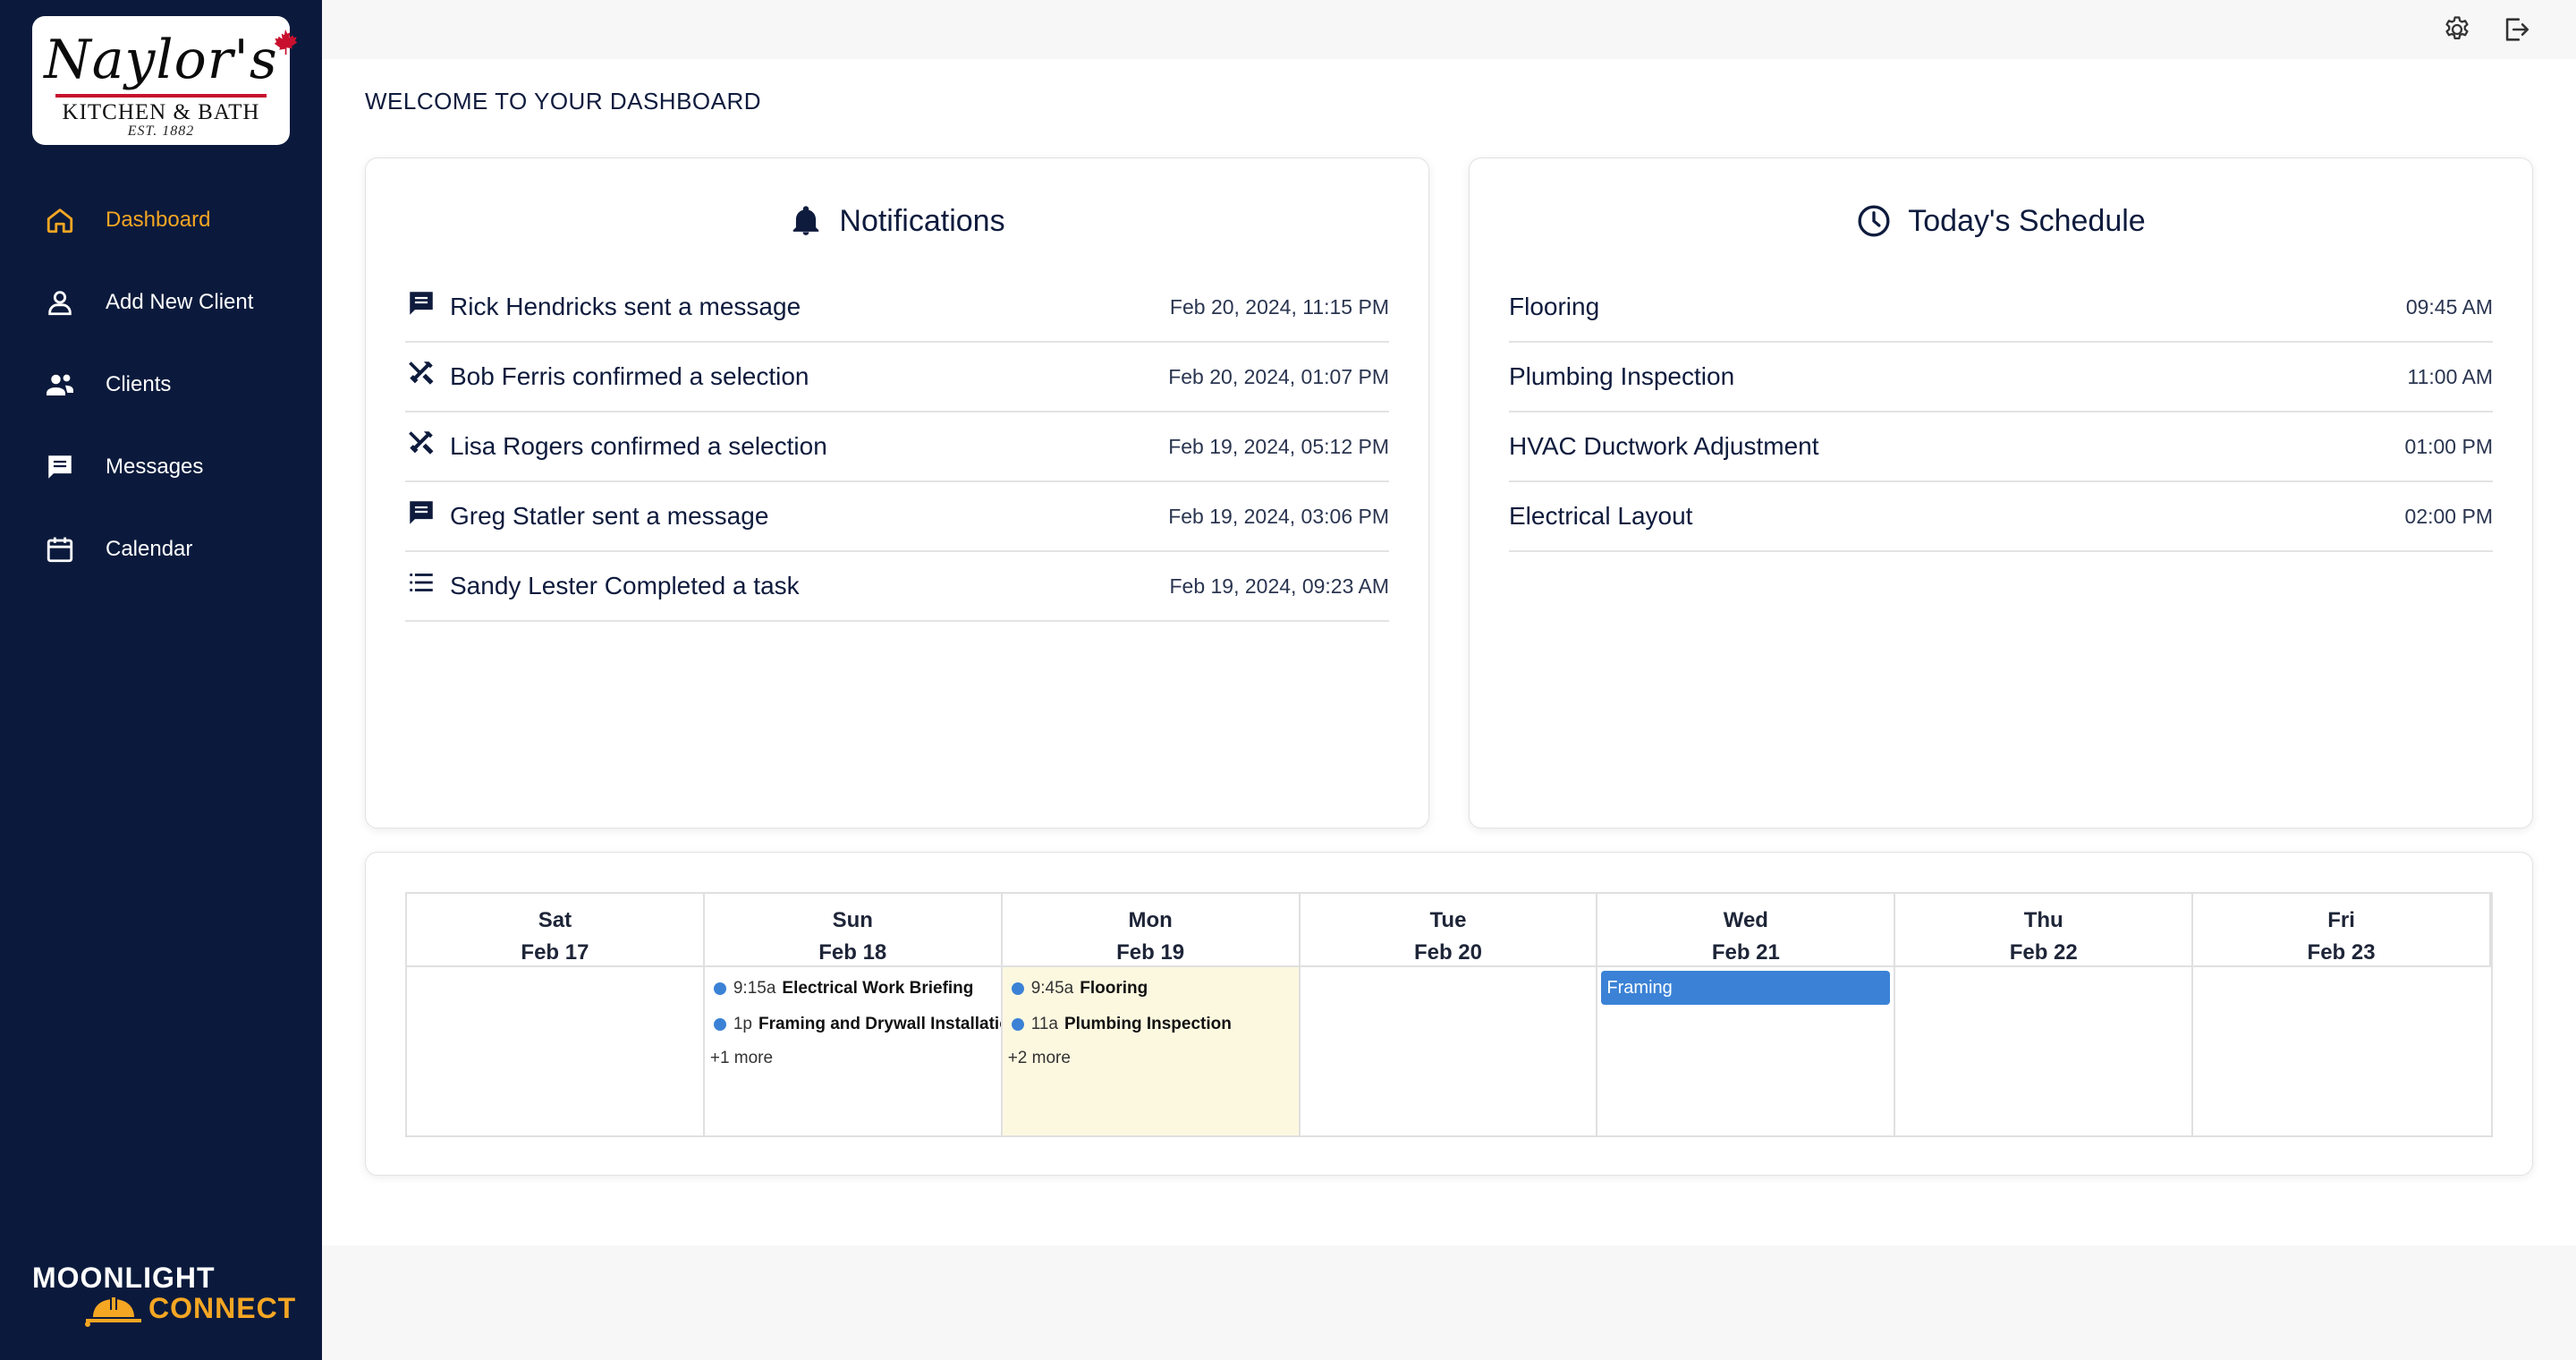 The width and height of the screenshot is (2576, 1360). Describe the element at coordinates (1148, 1024) in the screenshot. I see `event-title: Plumbing Inspection` at that location.